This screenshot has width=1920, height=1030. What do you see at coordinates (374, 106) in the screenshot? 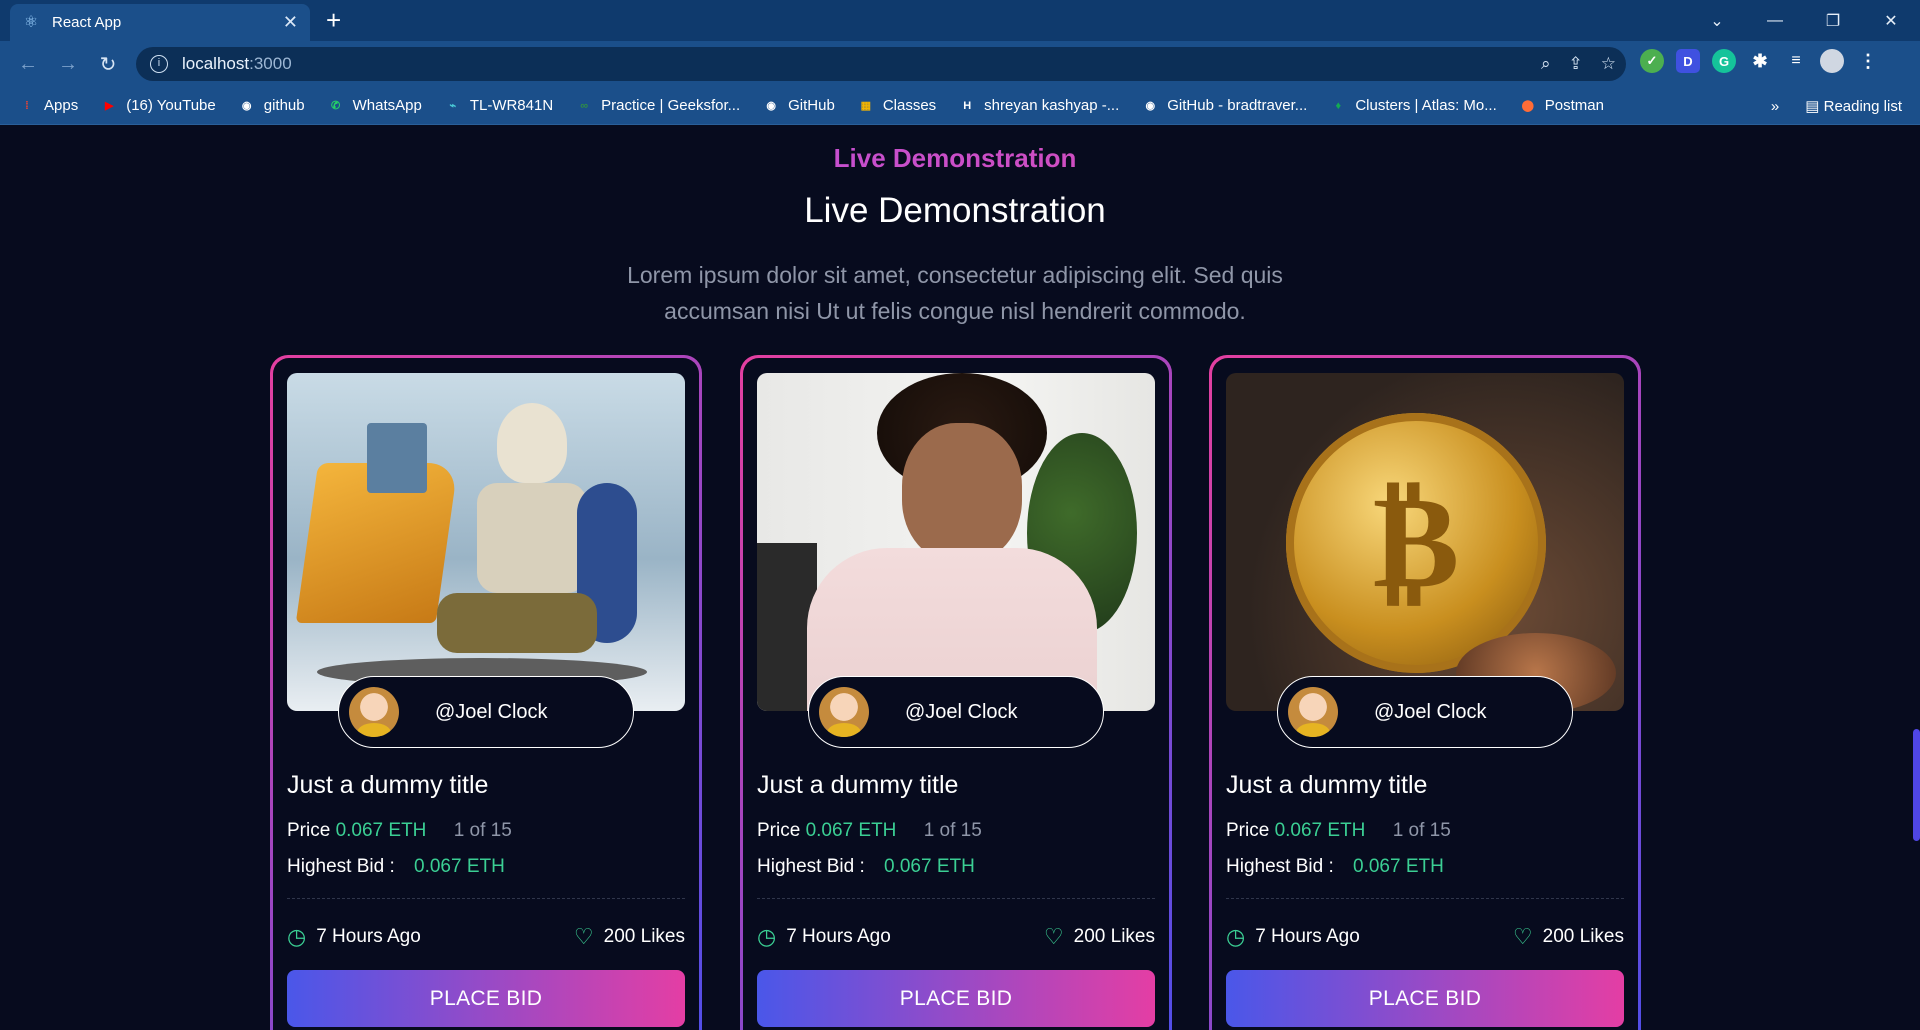
I see `bookmark-item: ✆ WhatsApp` at bounding box center [374, 106].